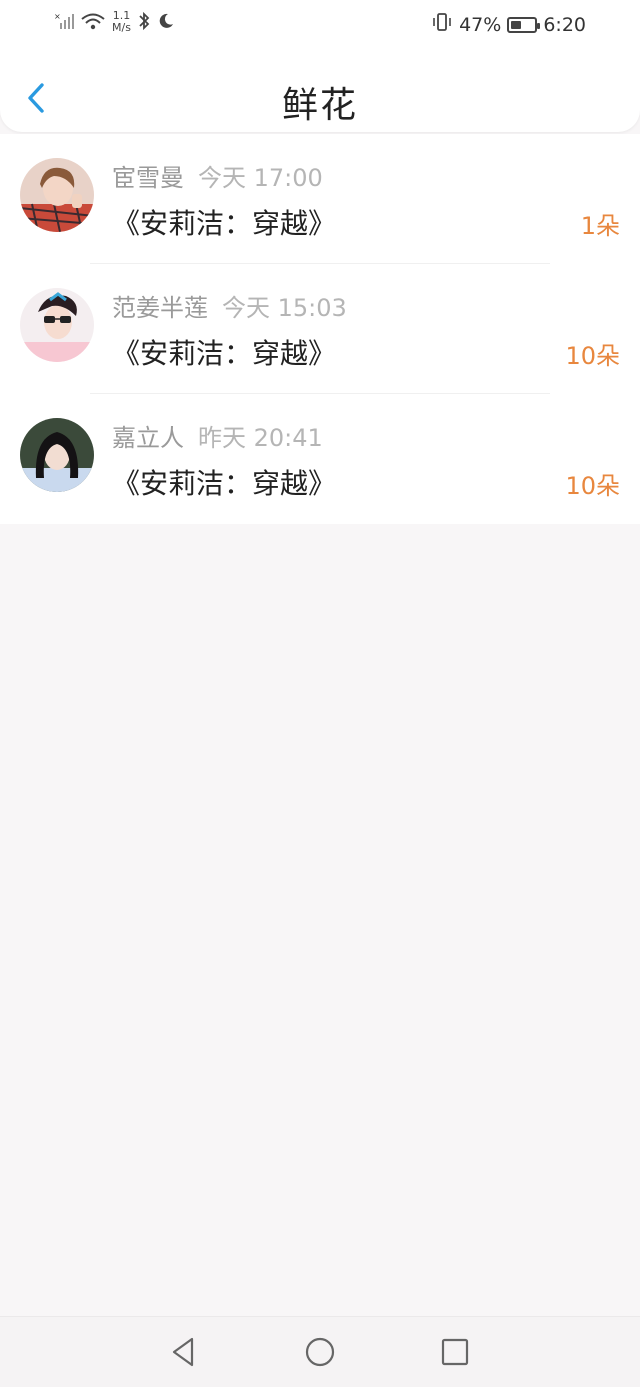 This screenshot has width=640, height=1387. What do you see at coordinates (442, 24) in the screenshot?
I see `vibrate-icon` at bounding box center [442, 24].